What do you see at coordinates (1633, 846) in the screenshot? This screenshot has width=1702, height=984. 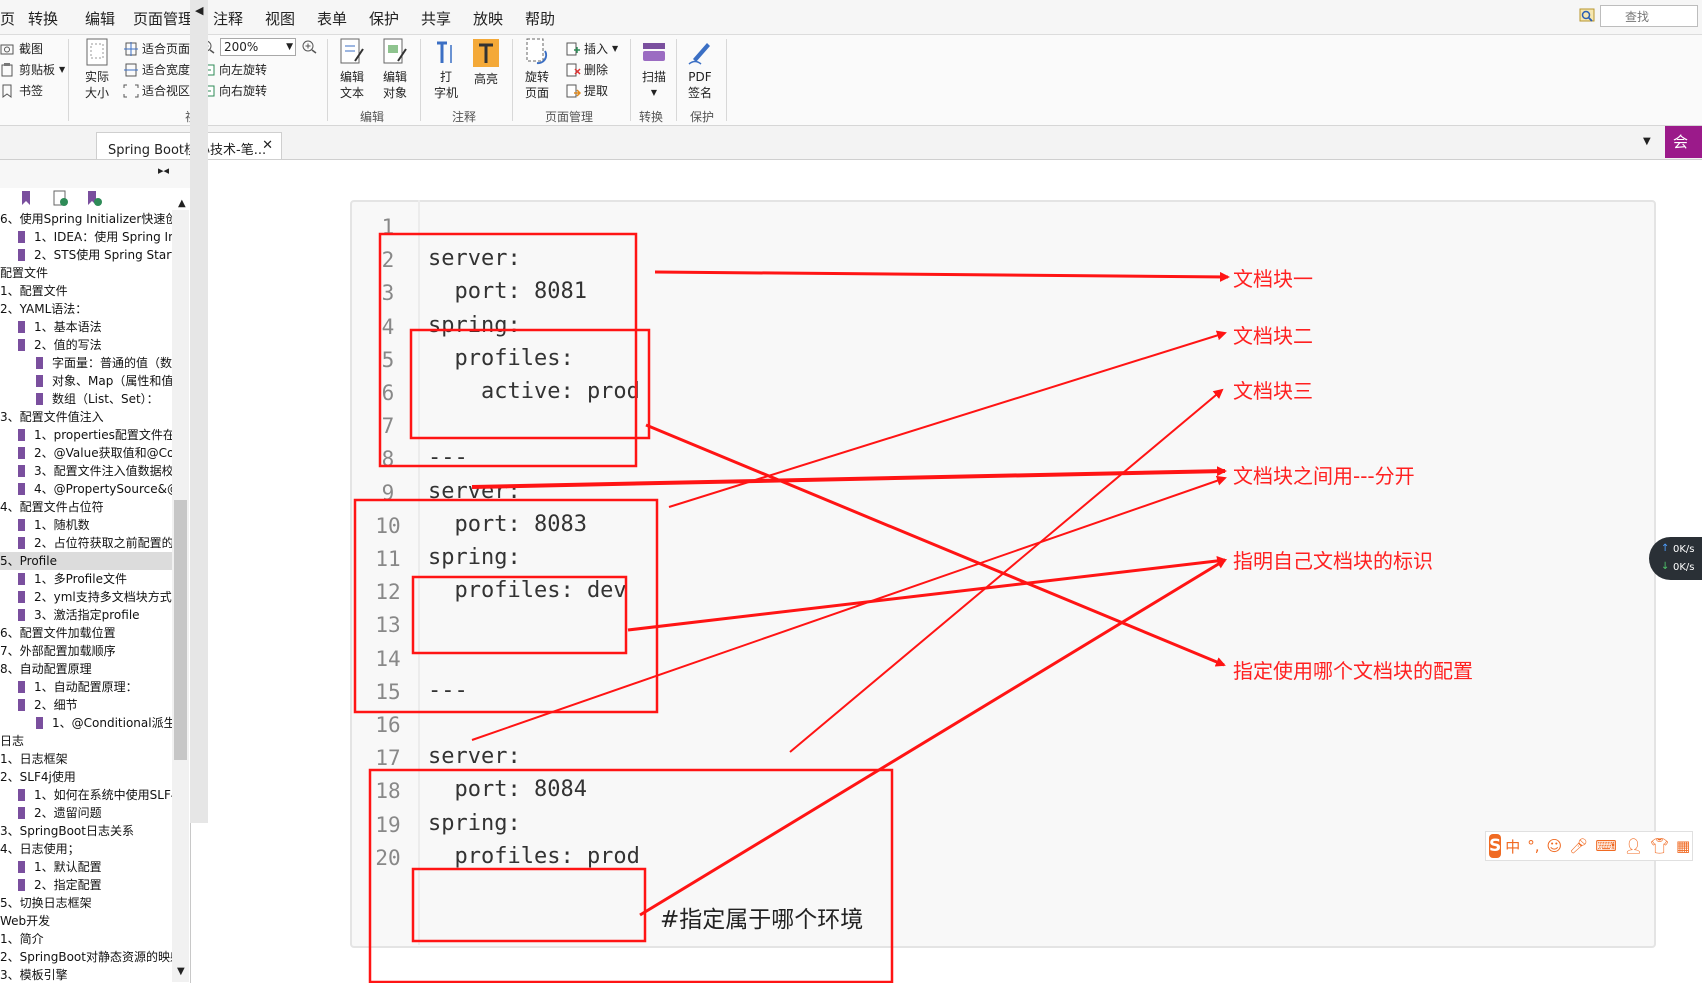 I see `user-icon: 👤︎` at bounding box center [1633, 846].